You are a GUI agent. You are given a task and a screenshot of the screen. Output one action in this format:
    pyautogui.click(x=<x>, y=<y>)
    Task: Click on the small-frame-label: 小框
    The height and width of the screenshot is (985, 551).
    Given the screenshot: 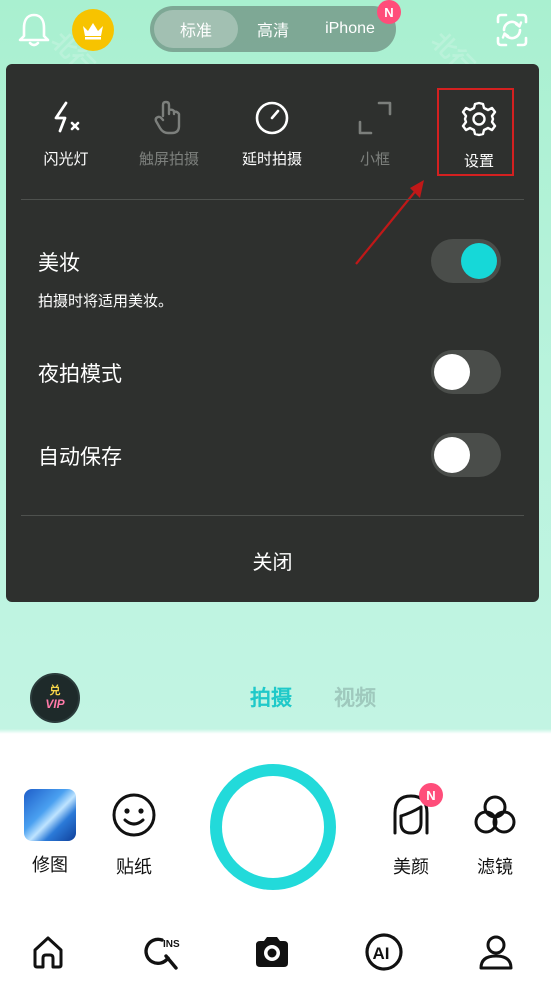 What is the action you would take?
    pyautogui.click(x=374, y=159)
    